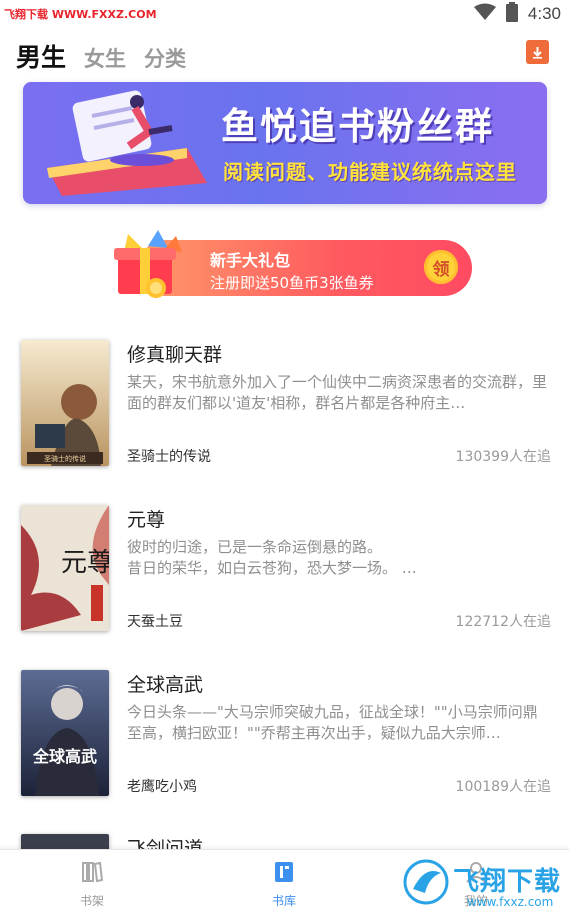  Describe the element at coordinates (169, 457) in the screenshot. I see `book-author: 圣骑士的传说` at that location.